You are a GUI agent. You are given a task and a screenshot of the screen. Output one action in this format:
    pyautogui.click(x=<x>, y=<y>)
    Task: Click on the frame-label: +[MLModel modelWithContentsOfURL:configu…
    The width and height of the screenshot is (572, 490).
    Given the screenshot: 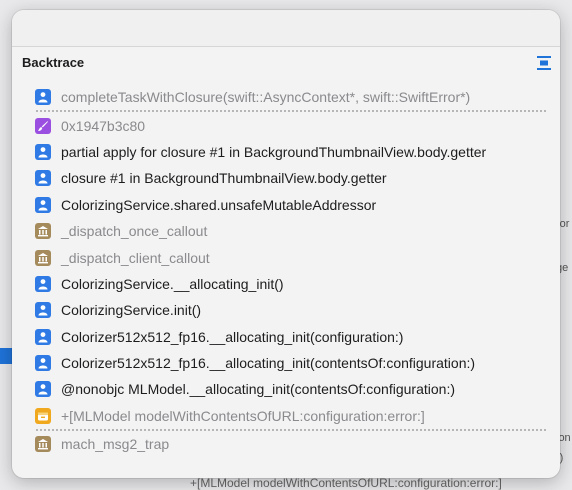 What is the action you would take?
    pyautogui.click(x=243, y=415)
    